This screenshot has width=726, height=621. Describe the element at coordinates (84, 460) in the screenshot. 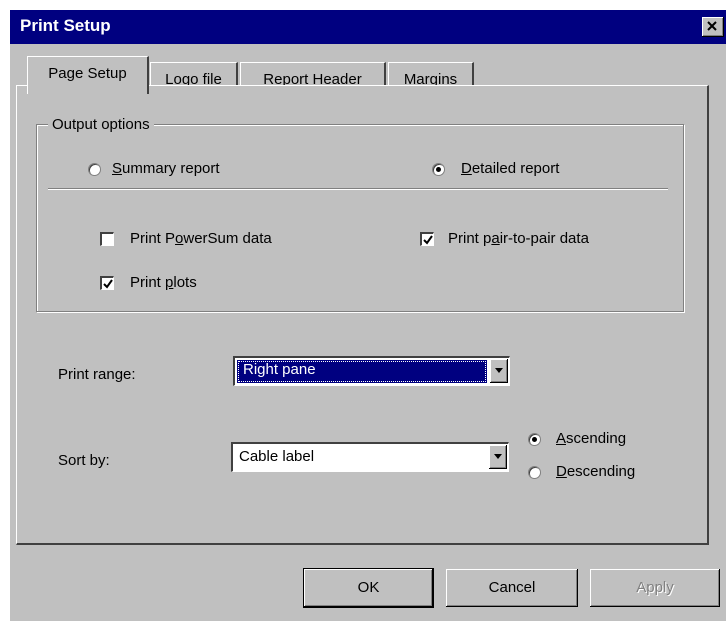

I see `sort-by-label: Sort by:` at that location.